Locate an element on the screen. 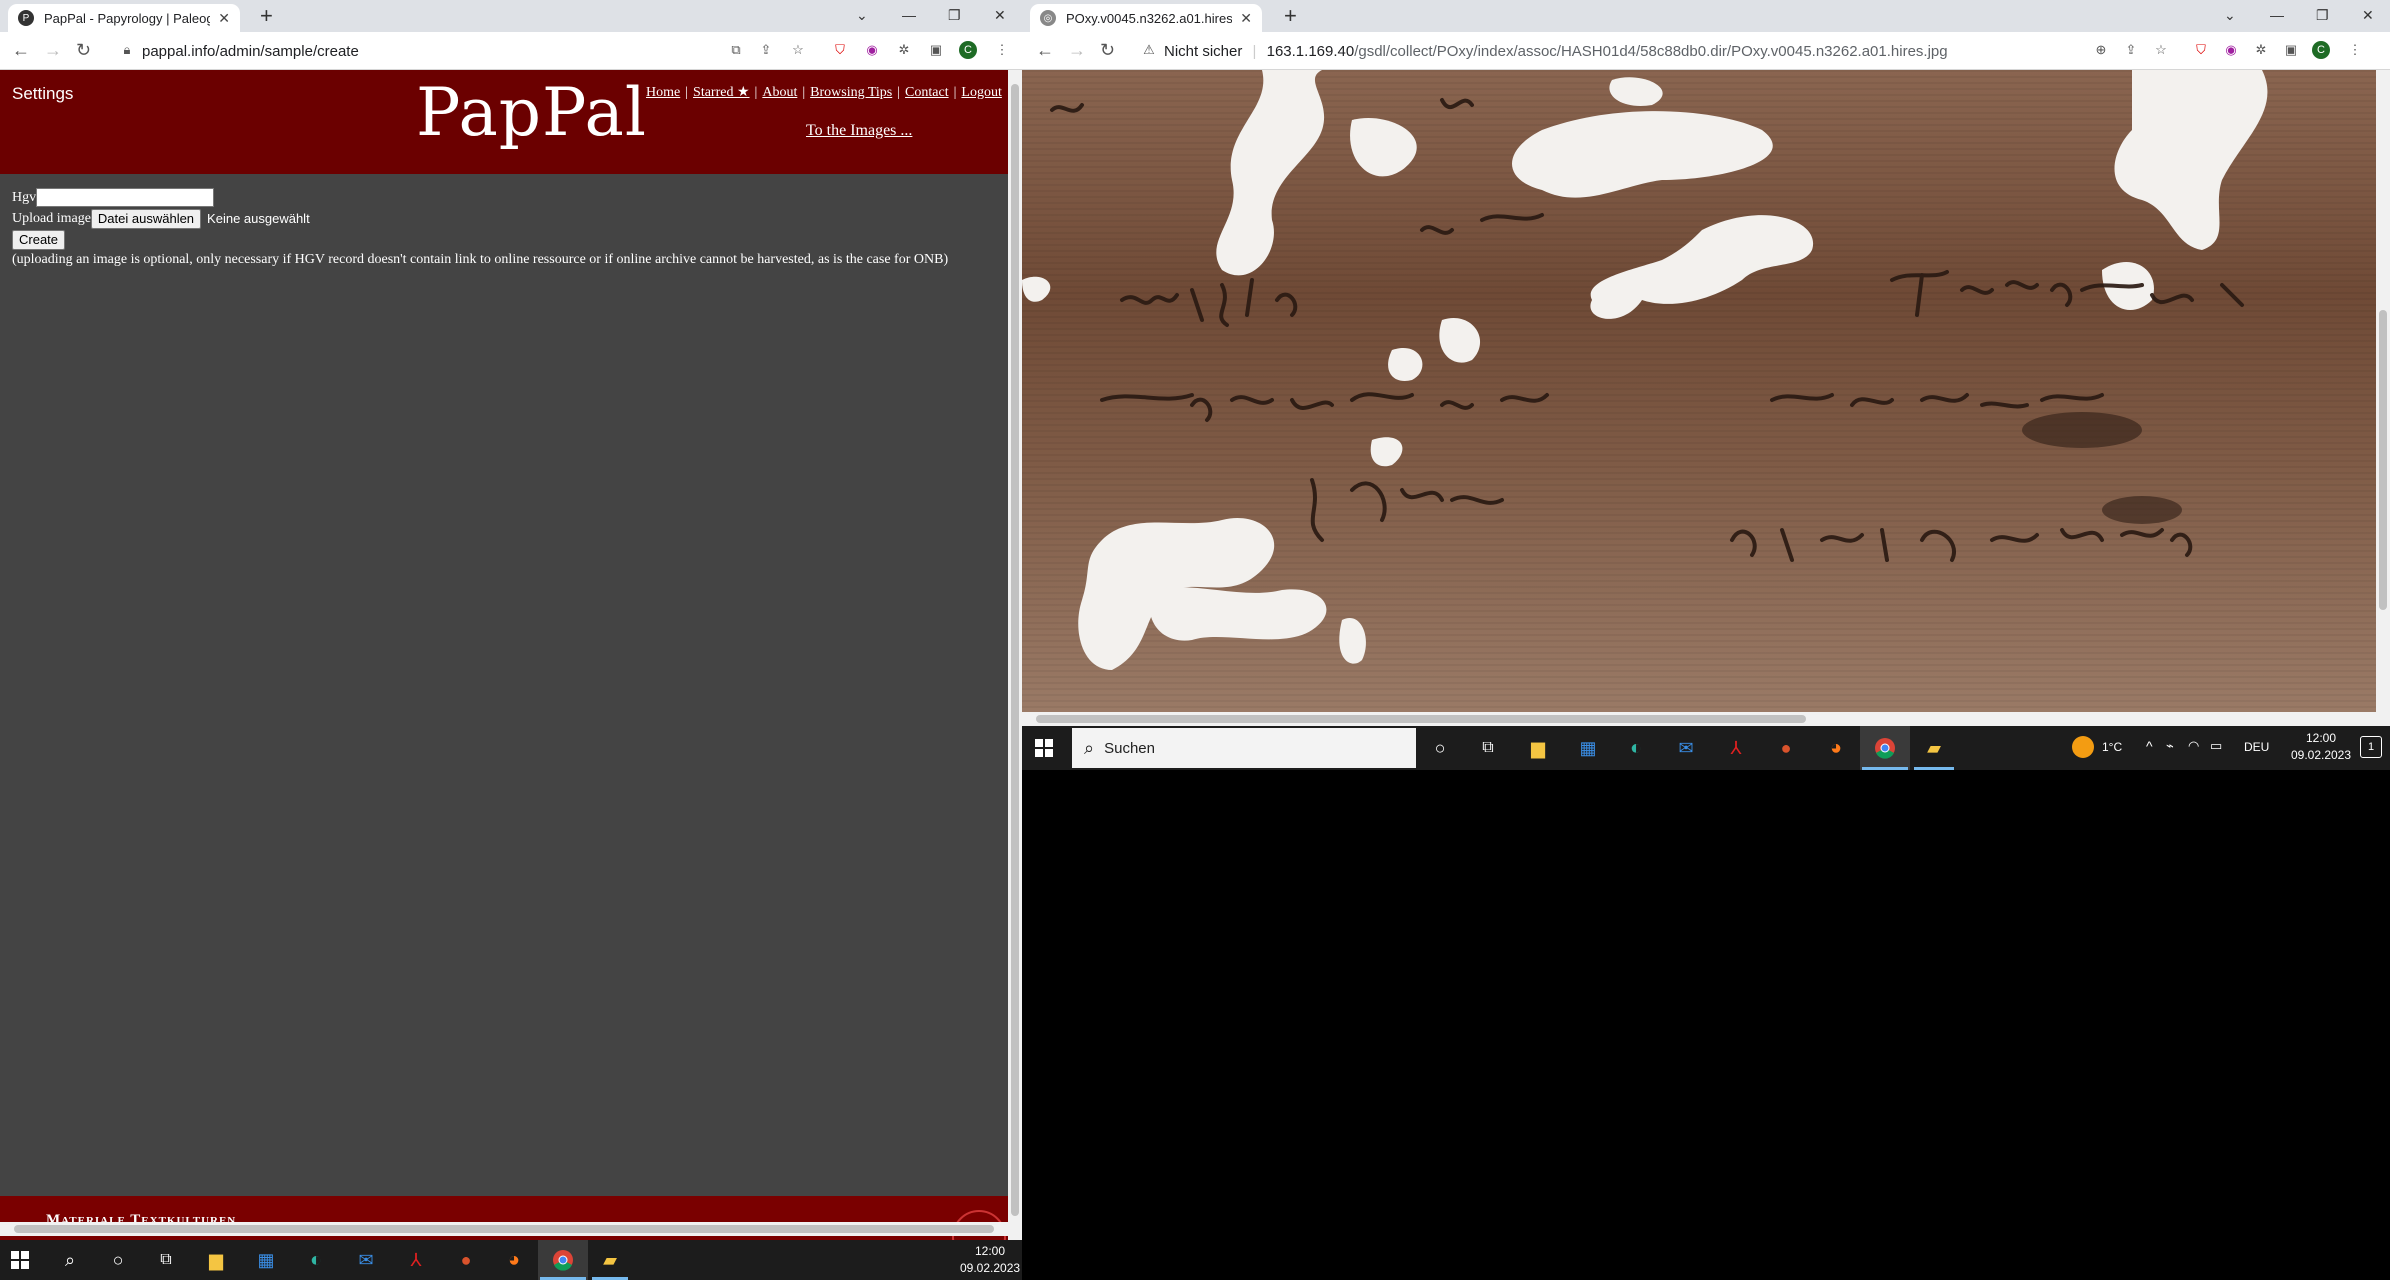 Image resolution: width=2390 pixels, height=1280 pixels. file-explorer-right-icon: ▆ is located at coordinates (1538, 748).